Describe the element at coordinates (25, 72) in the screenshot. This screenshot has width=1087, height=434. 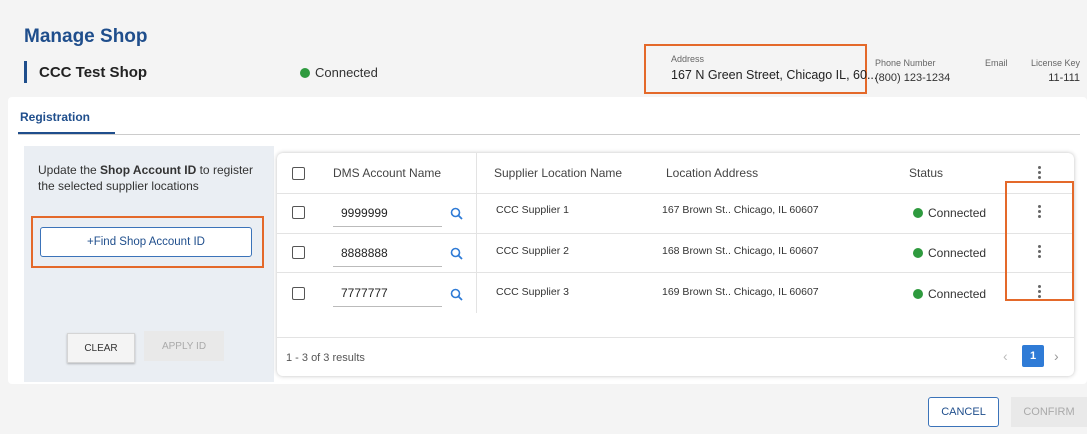
I see `shop-accent-bar` at that location.